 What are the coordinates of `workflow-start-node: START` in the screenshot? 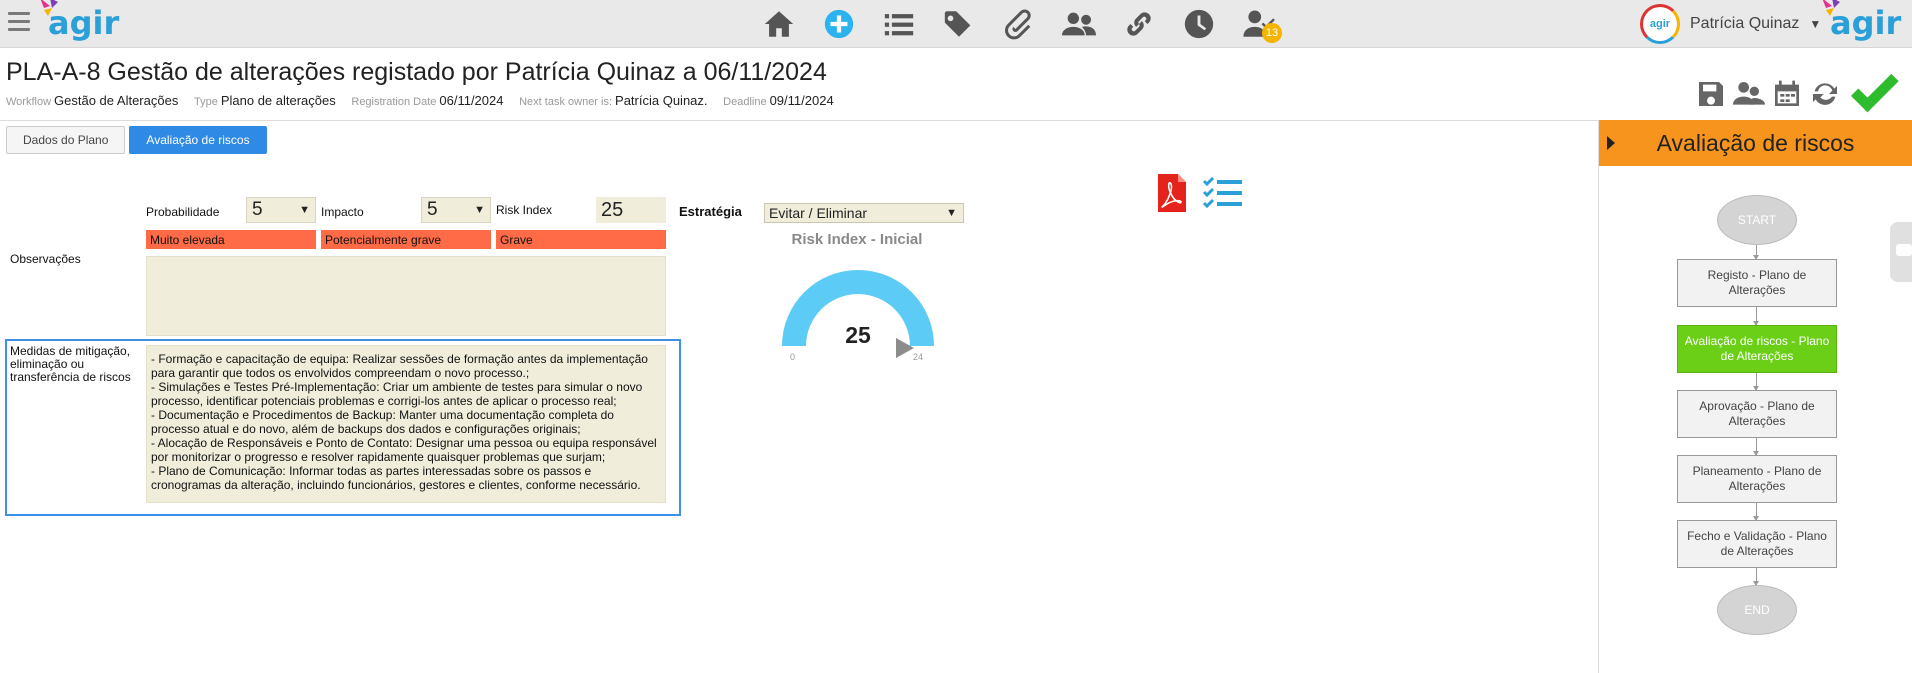 It's located at (1757, 220).